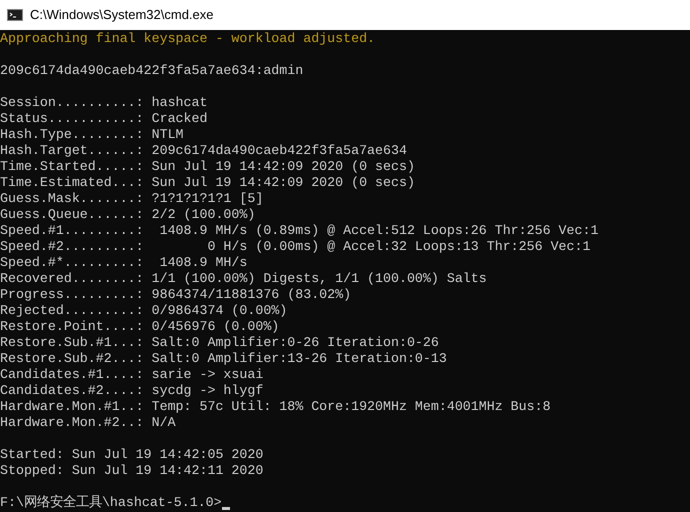 The height and width of the screenshot is (512, 690). What do you see at coordinates (203, 151) in the screenshot?
I see `output-line: Hash.Target......: 209c6174da490caeb422f3fa5a7ae634` at bounding box center [203, 151].